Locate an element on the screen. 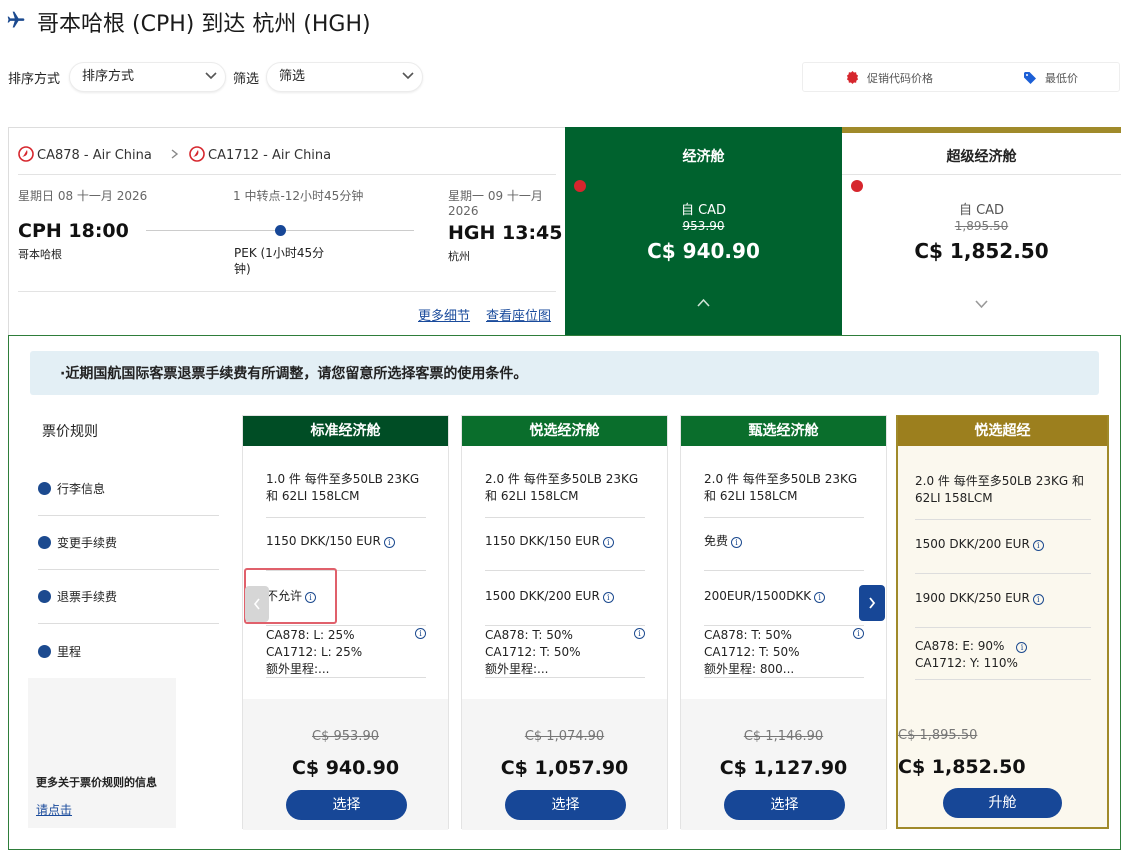 The image size is (1124, 853). filter-select: 筛选 is located at coordinates (344, 77).